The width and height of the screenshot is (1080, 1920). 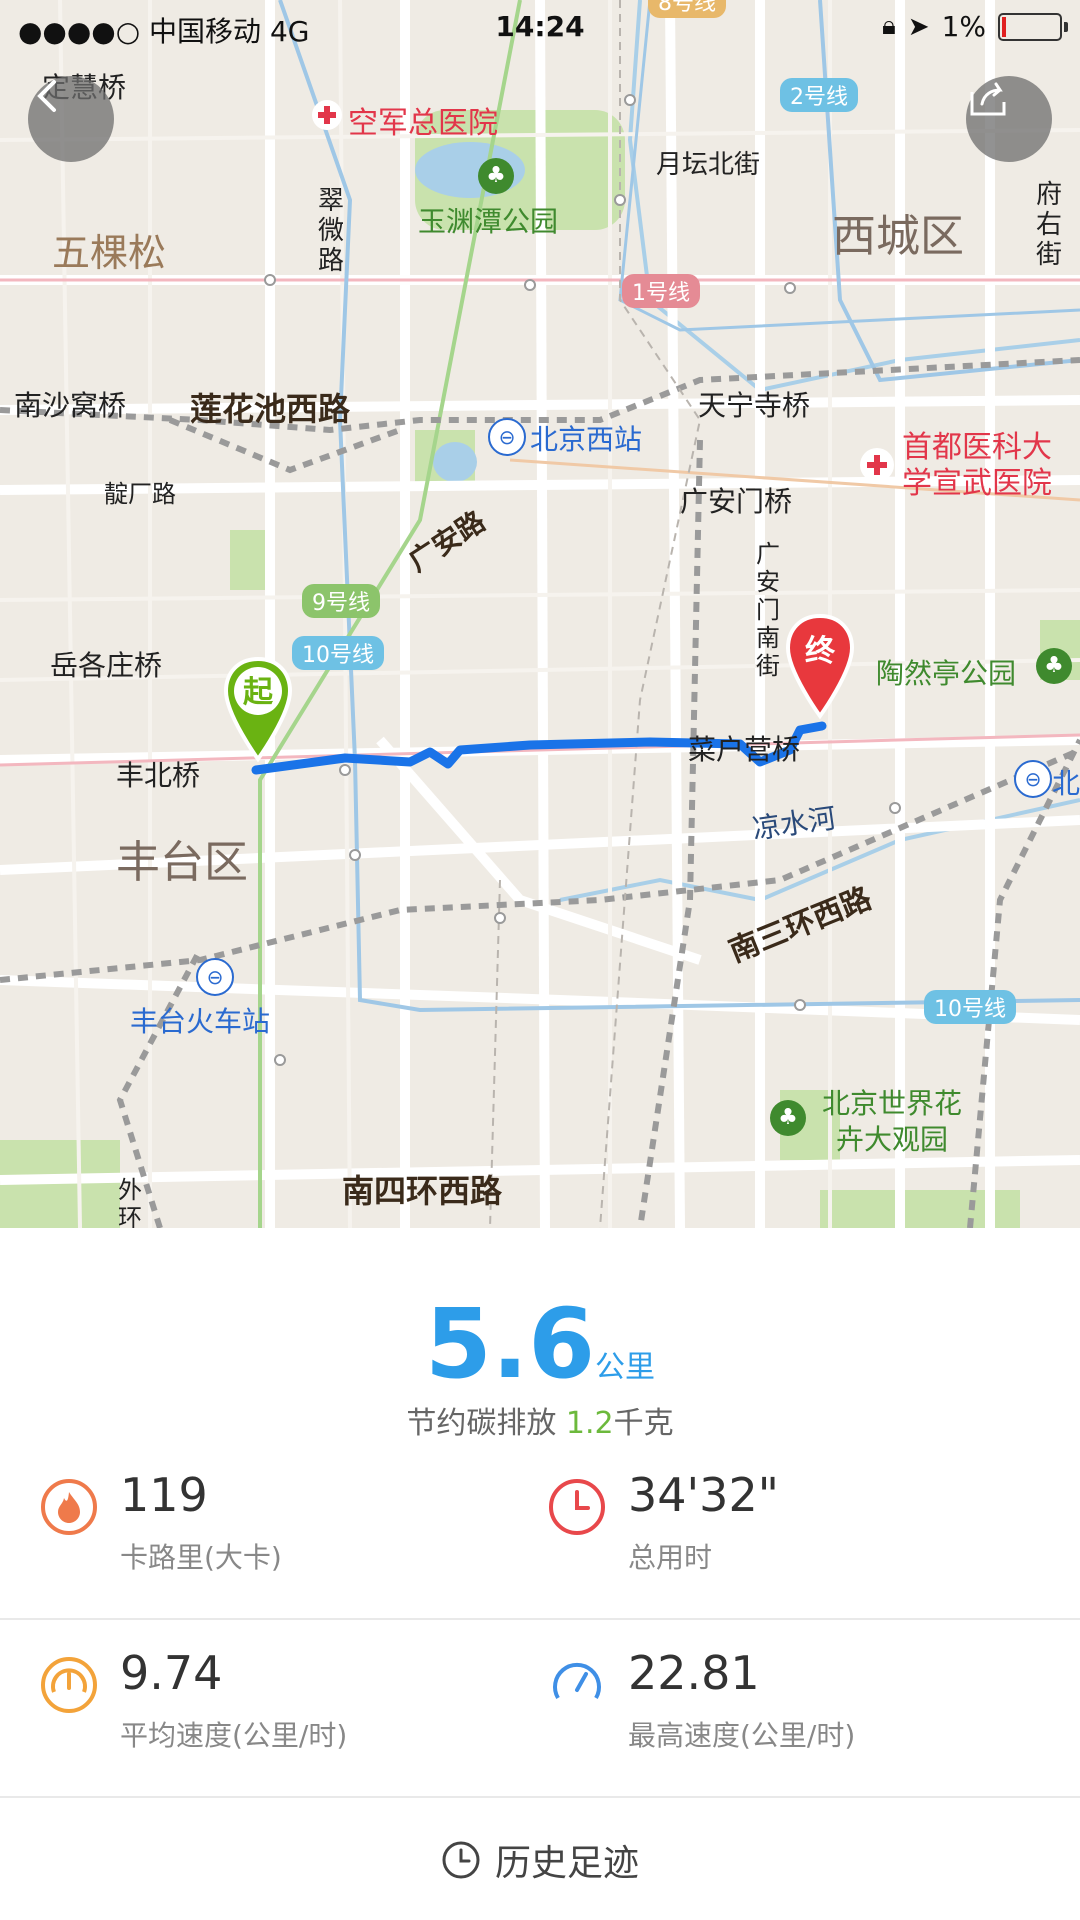 What do you see at coordinates (977, 465) in the screenshot?
I see `map-label: 首都医科大学宣武医院` at bounding box center [977, 465].